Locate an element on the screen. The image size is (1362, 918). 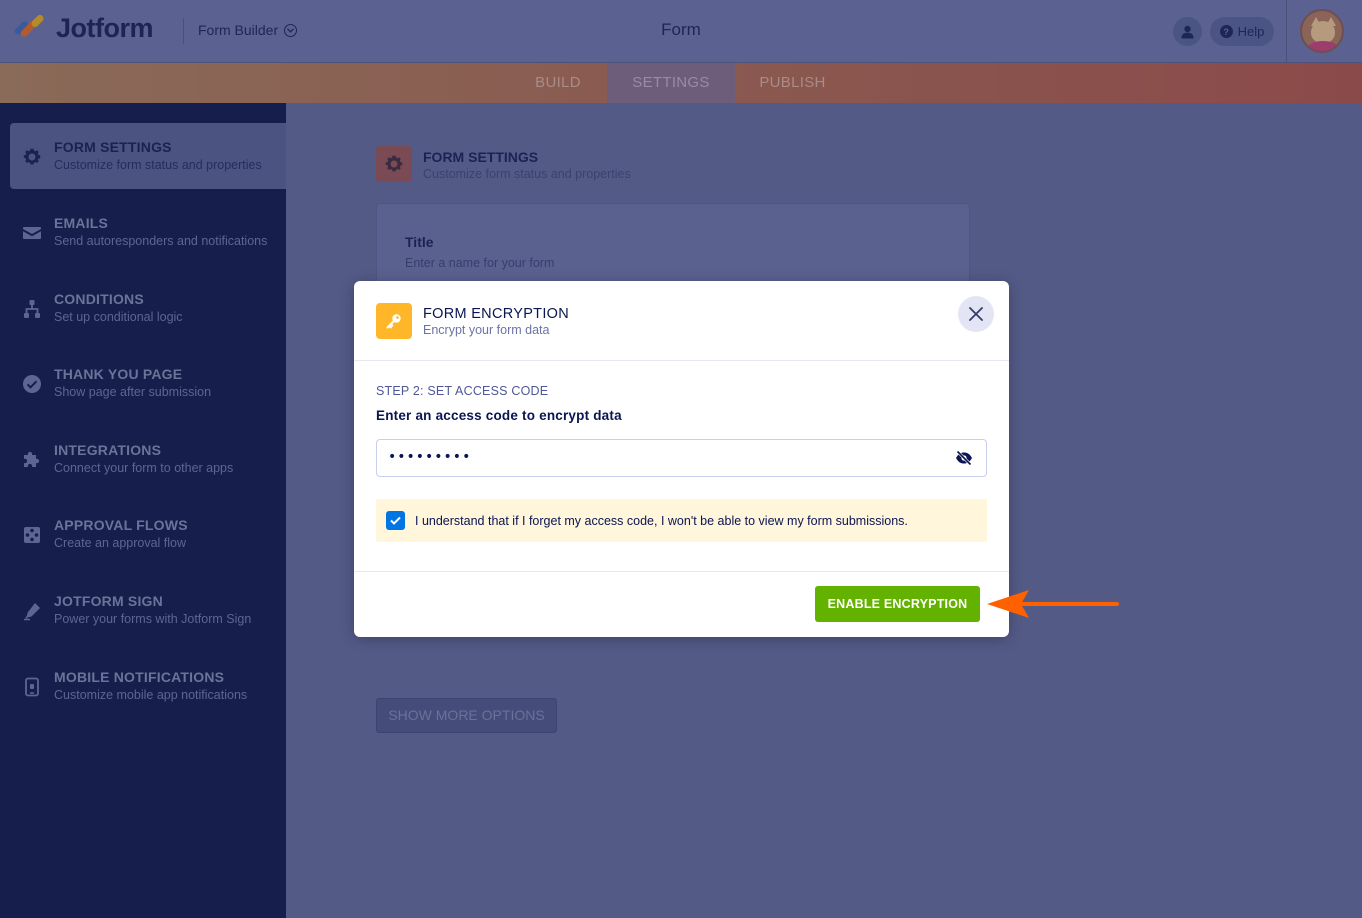
sidebar-item-subtitle: Create an approval flow is located at coordinates (120, 543).